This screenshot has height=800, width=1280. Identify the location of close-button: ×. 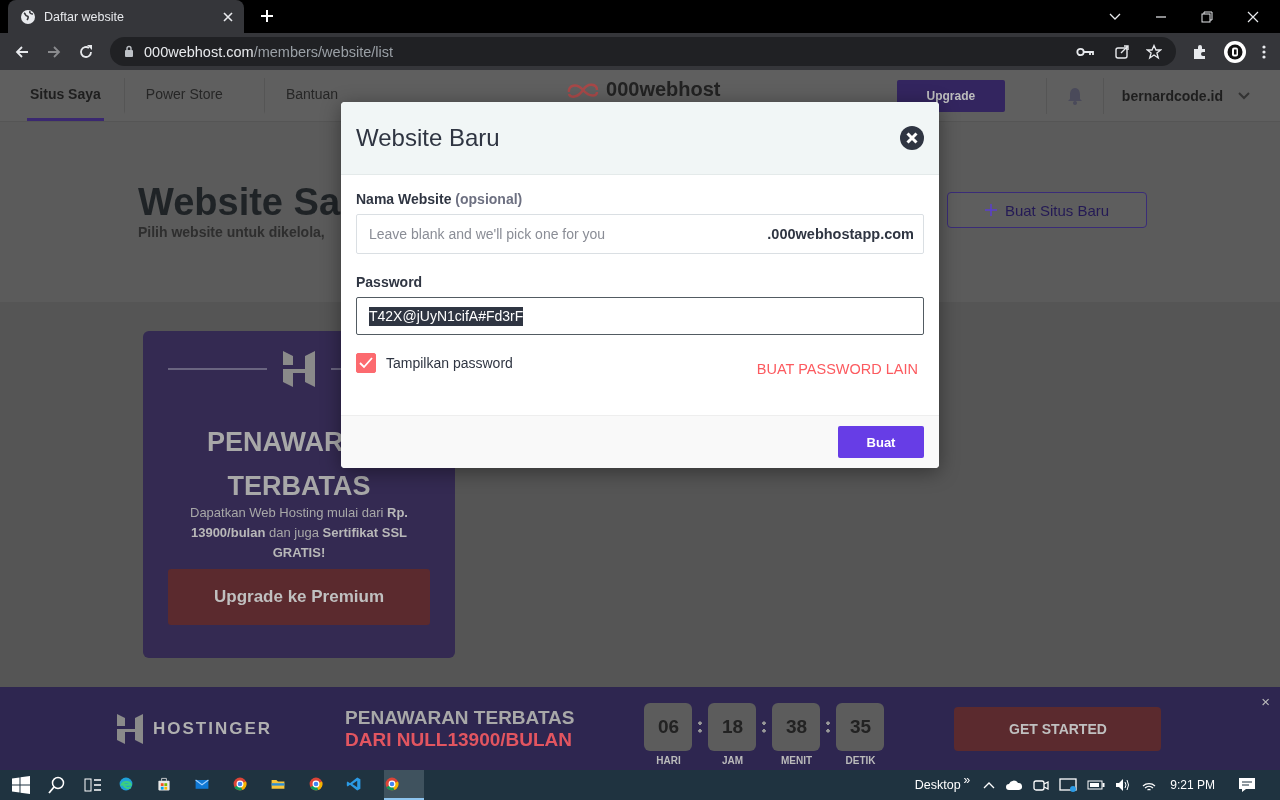
(1265, 701).